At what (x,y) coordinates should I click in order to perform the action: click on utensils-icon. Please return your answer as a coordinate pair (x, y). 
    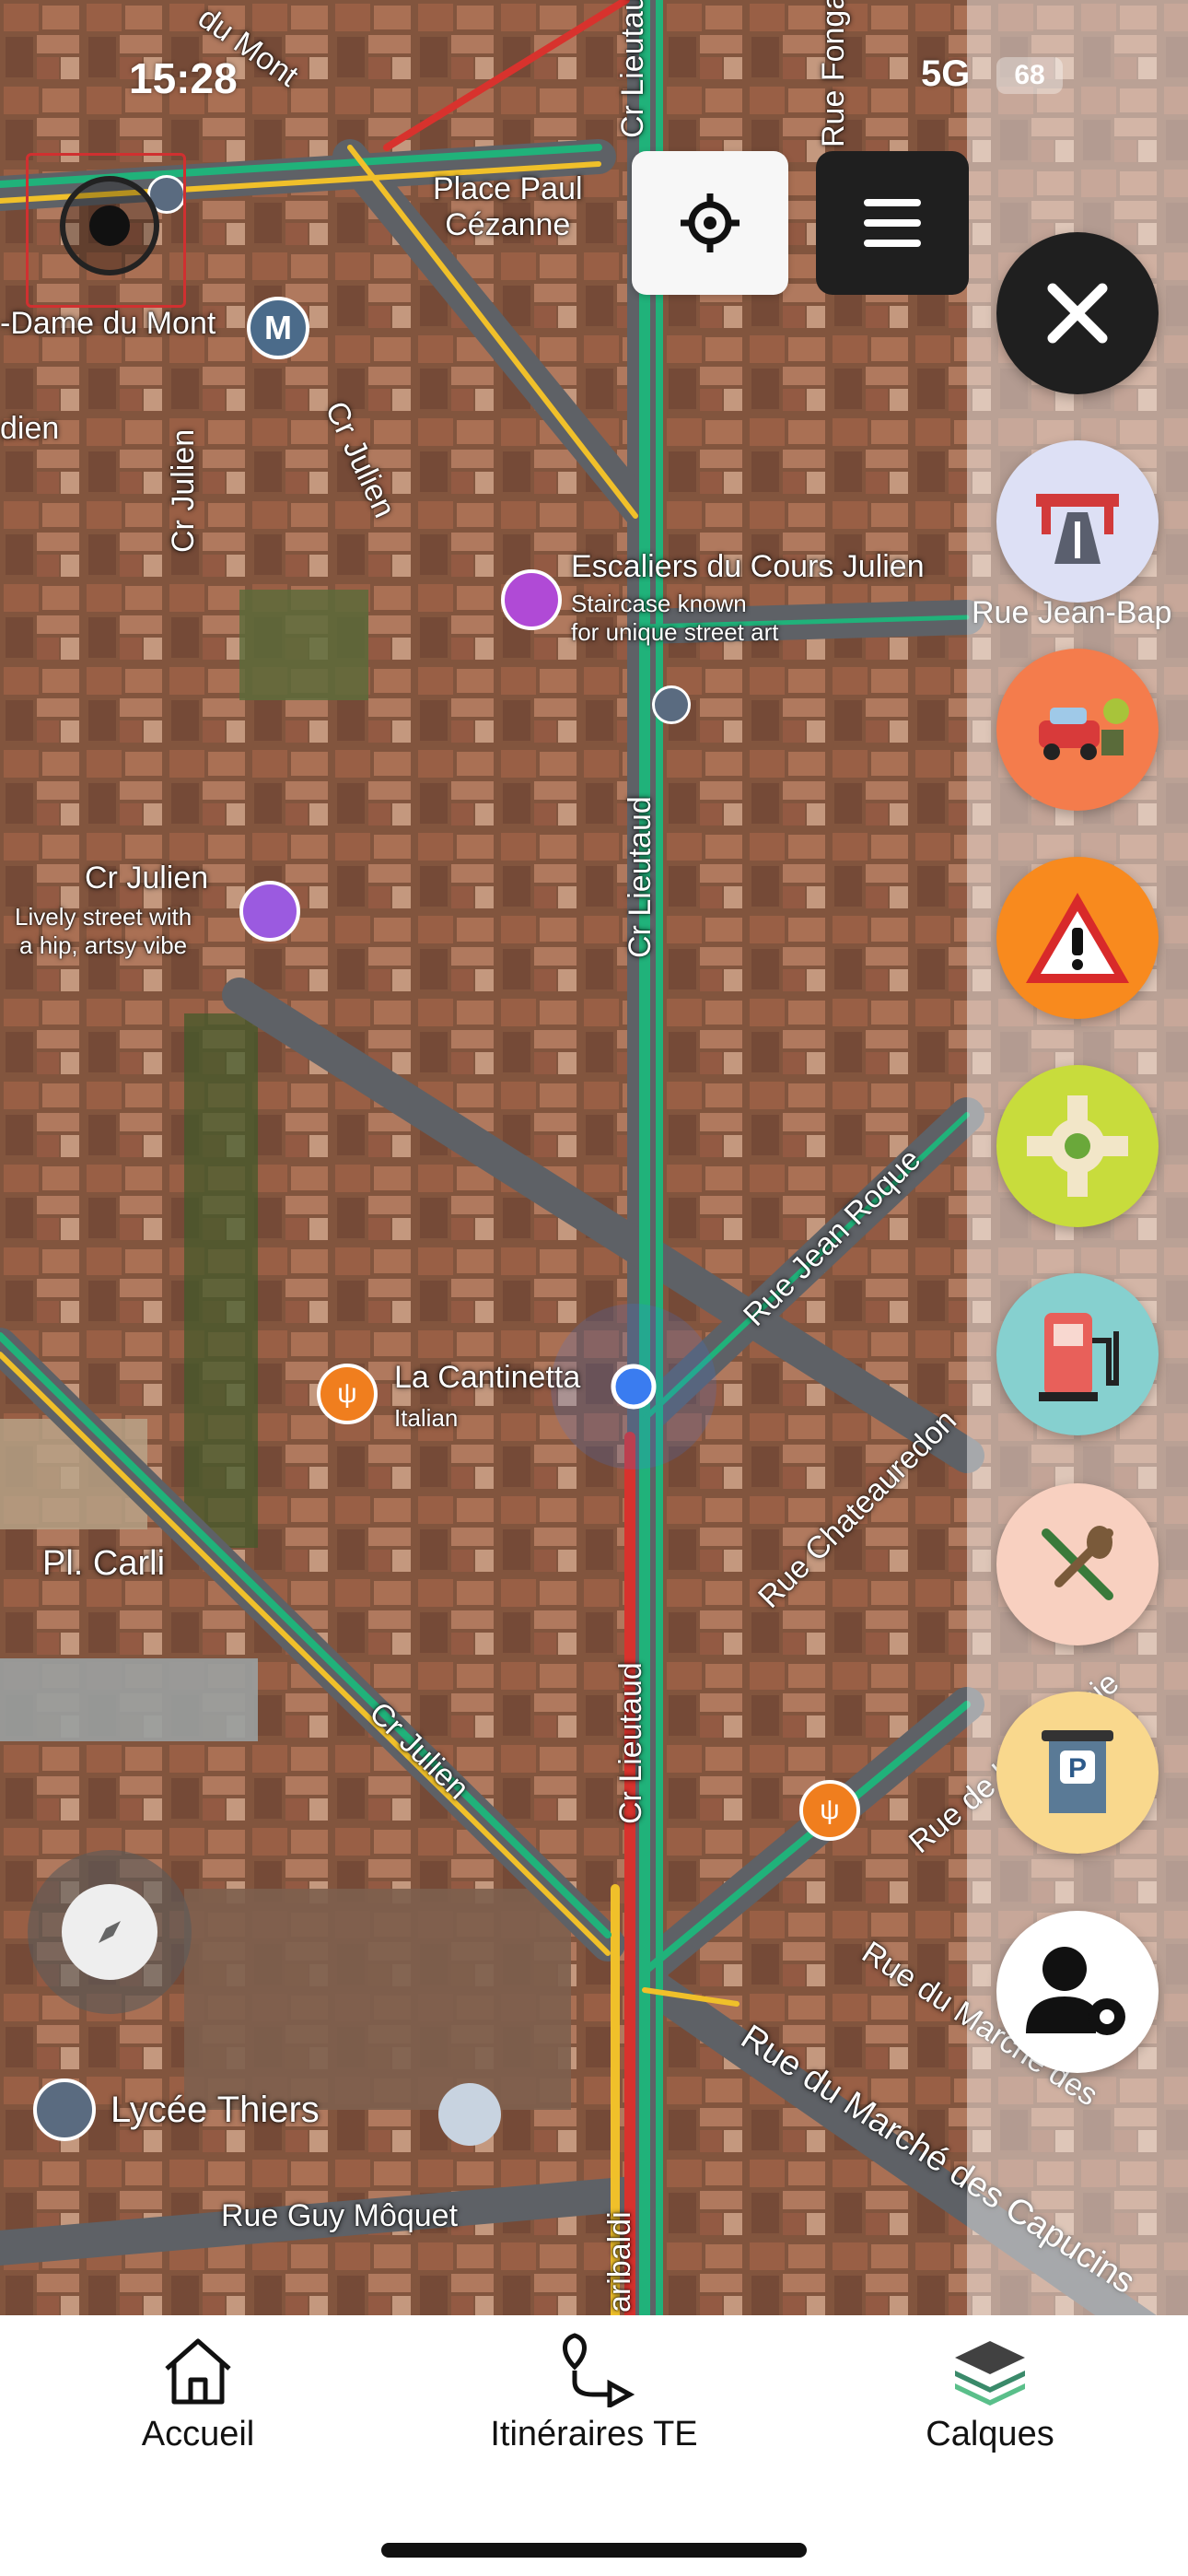
    Looking at the image, I should click on (1077, 1563).